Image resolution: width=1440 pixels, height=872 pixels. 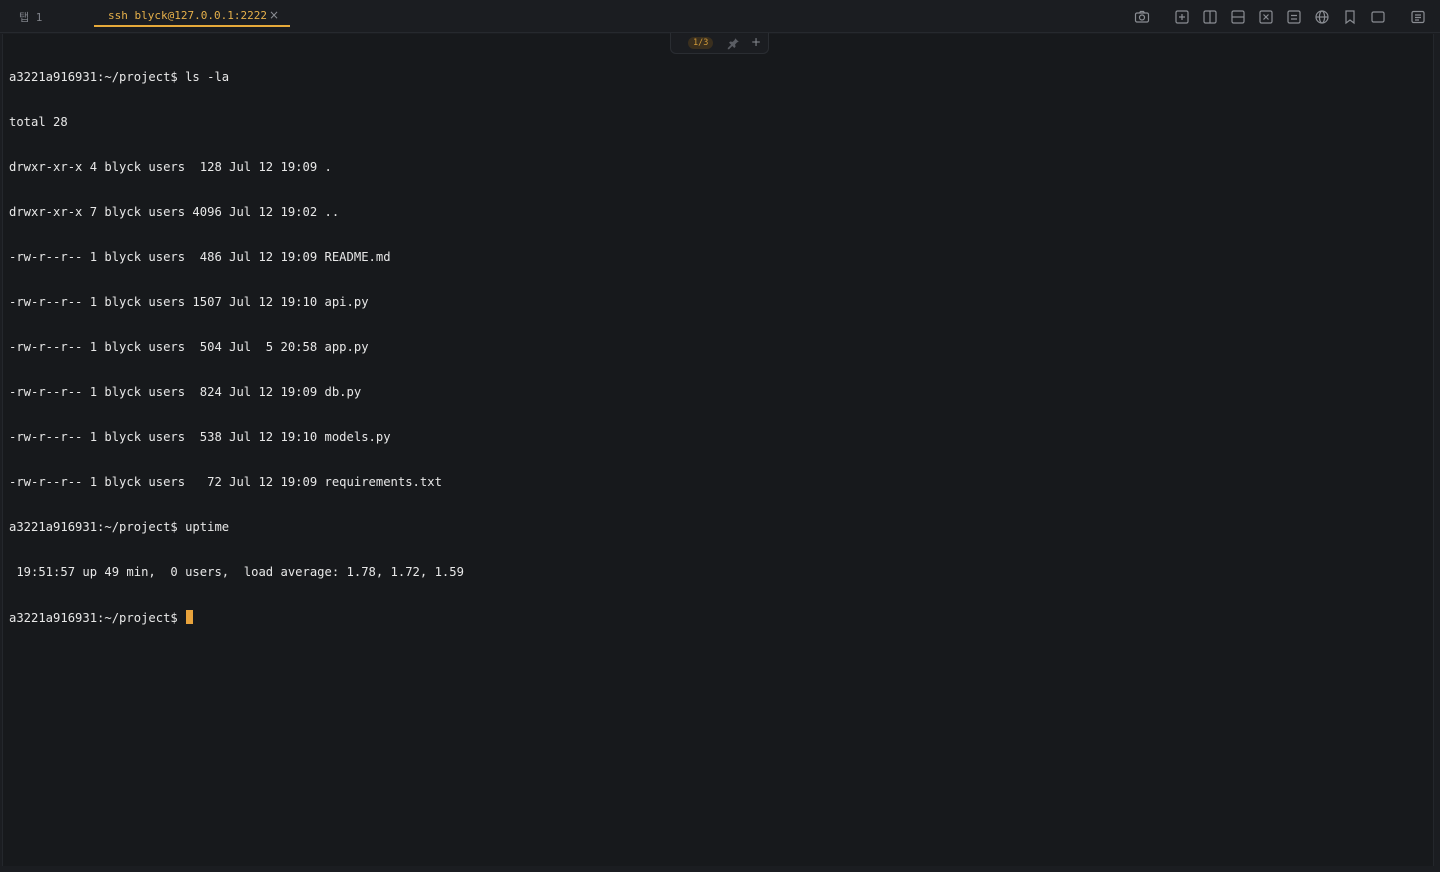 I want to click on pin-icon, so click(x=733, y=43).